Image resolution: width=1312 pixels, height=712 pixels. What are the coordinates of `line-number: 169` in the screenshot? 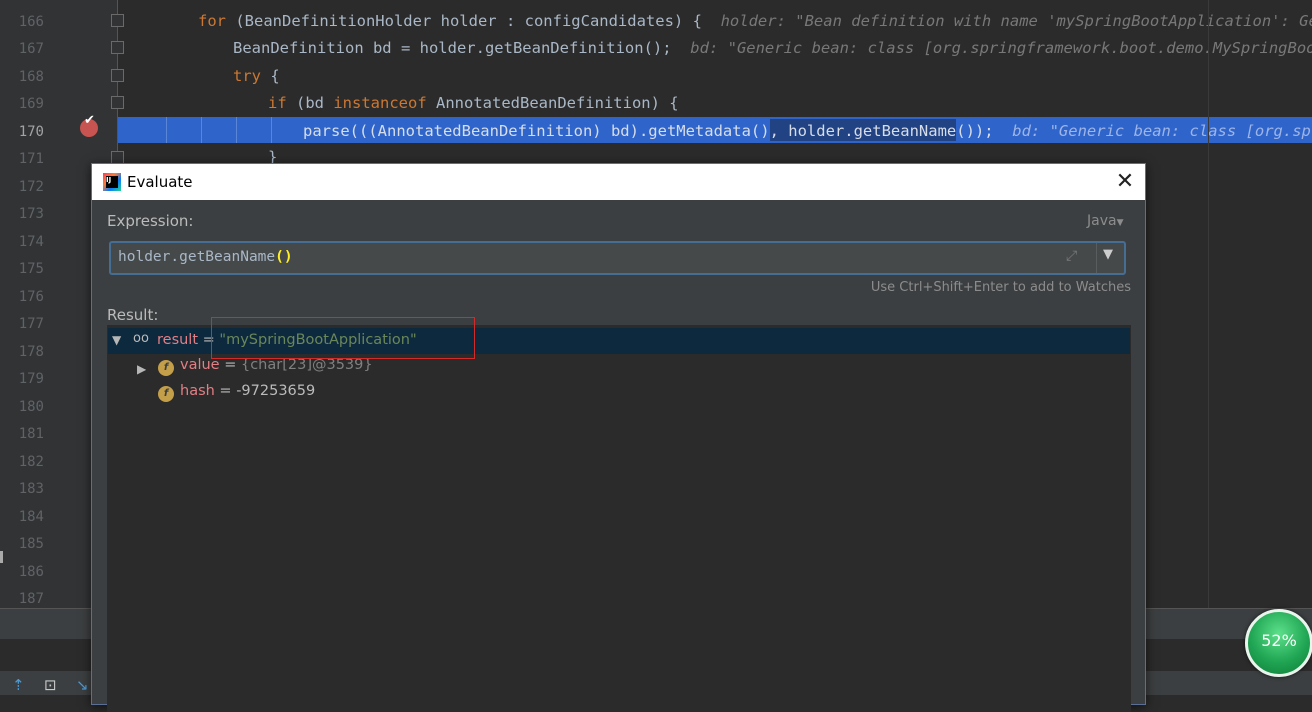 It's located at (31, 104).